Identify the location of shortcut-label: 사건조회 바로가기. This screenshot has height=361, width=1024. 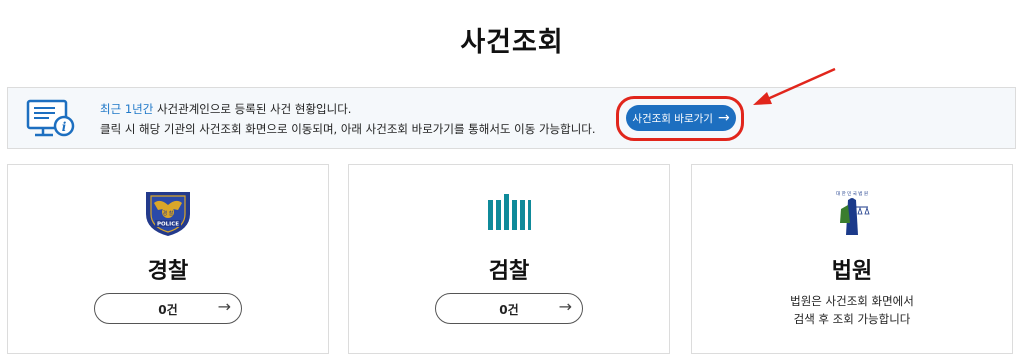
(672, 118).